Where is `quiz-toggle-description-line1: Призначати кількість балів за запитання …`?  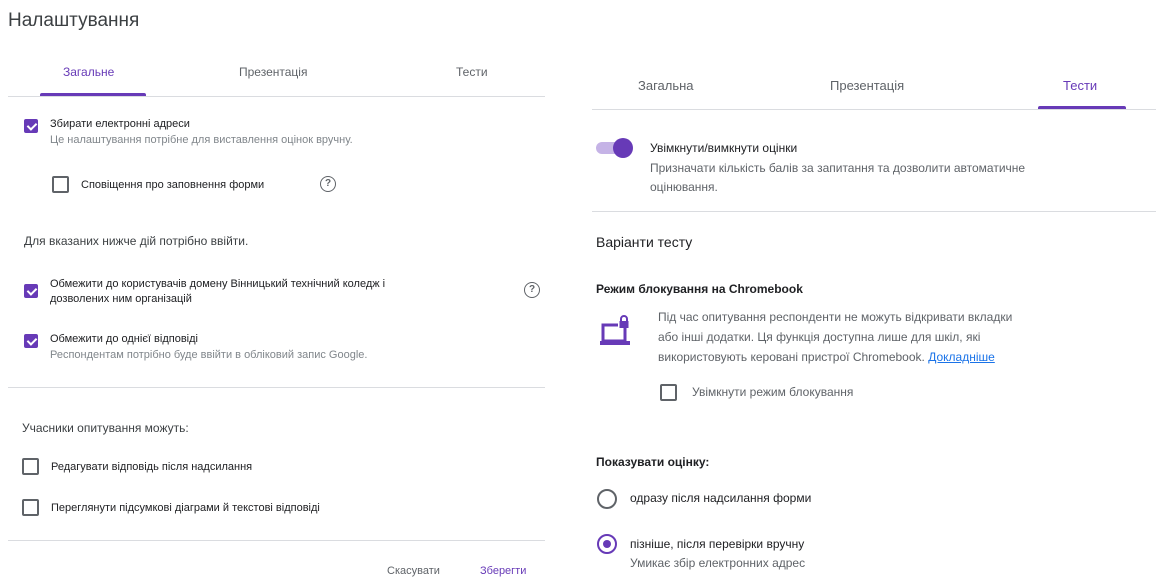
quiz-toggle-description-line1: Призначати кількість балів за запитання … is located at coordinates (838, 168).